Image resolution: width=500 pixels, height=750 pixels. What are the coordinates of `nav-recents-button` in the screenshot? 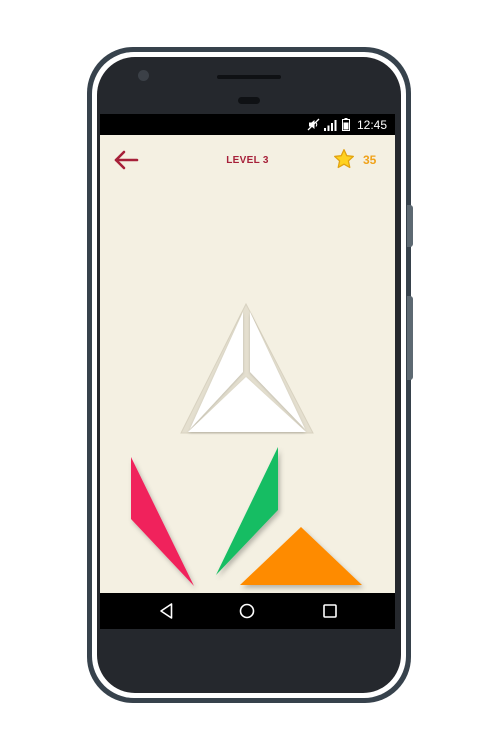 It's located at (330, 611).